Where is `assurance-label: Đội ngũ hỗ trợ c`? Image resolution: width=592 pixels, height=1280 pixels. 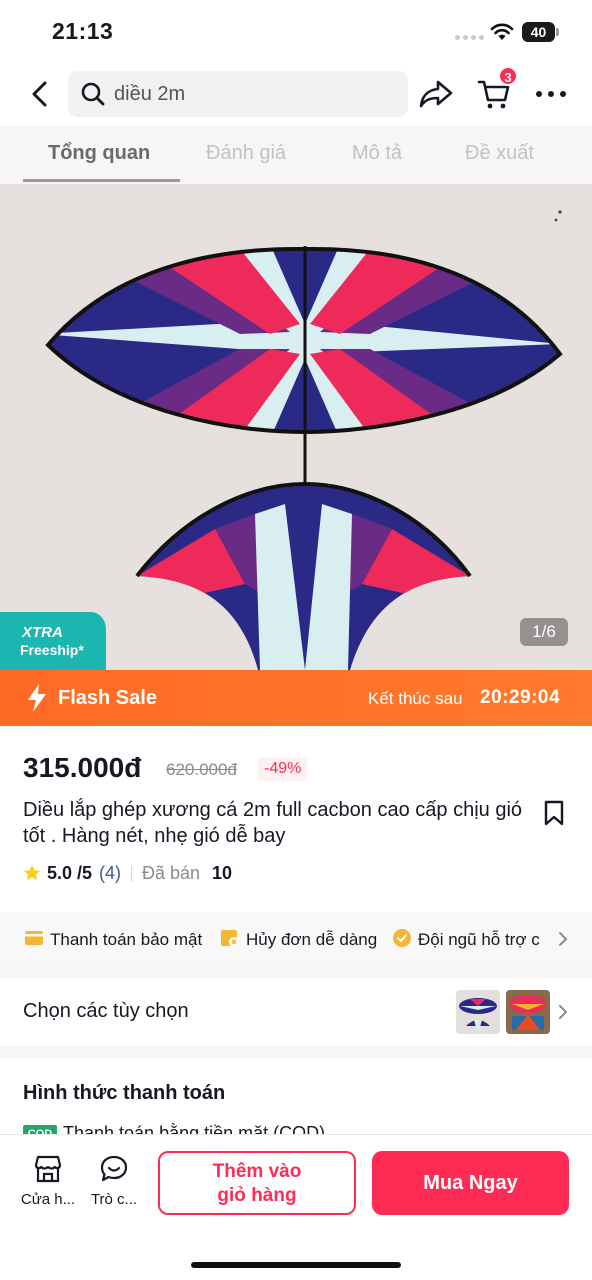
assurance-label: Đội ngũ hỗ trợ c is located at coordinates (479, 939).